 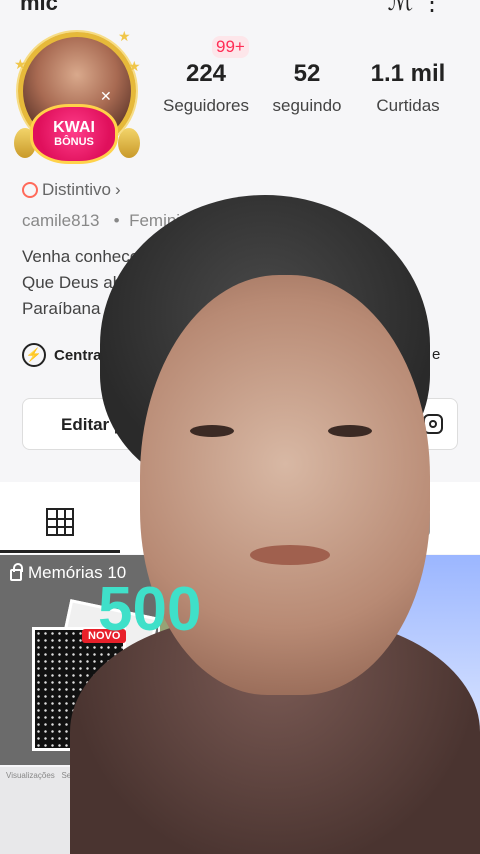 What do you see at coordinates (30, 775) in the screenshot?
I see `mini-label: Visualizações` at bounding box center [30, 775].